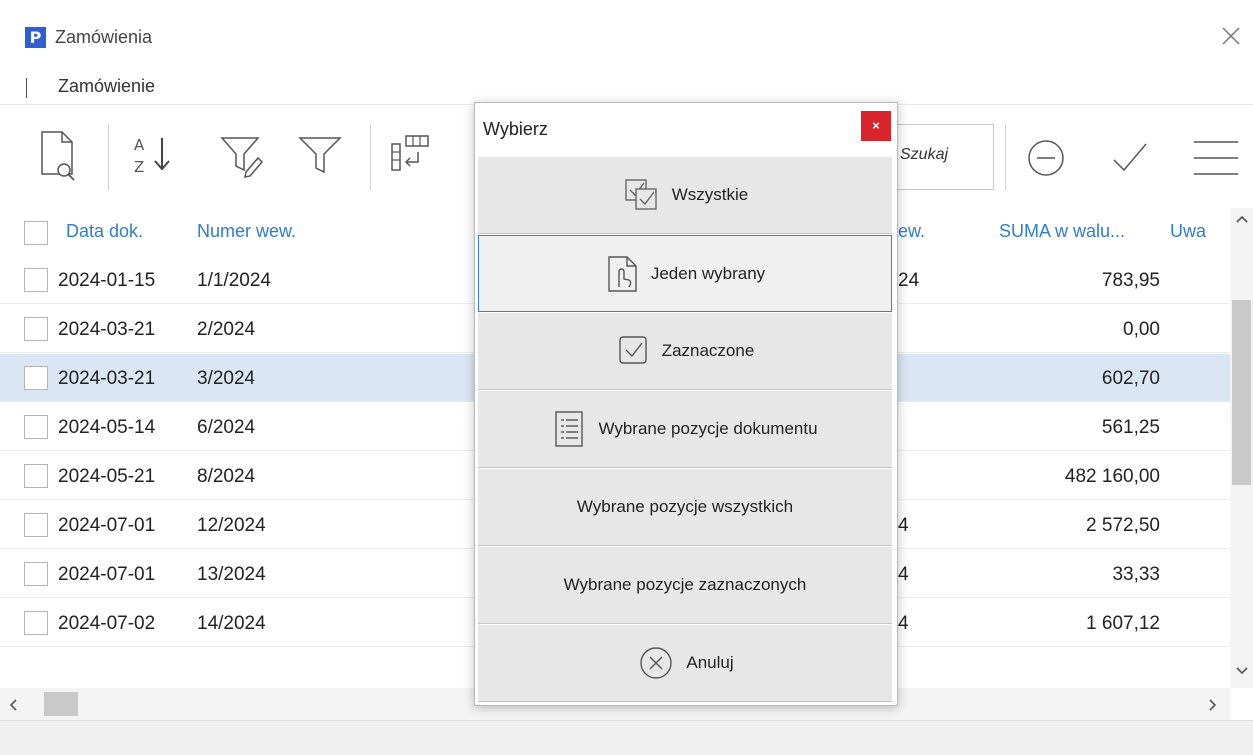  Describe the element at coordinates (641, 194) in the screenshot. I see `check-all-icon` at that location.